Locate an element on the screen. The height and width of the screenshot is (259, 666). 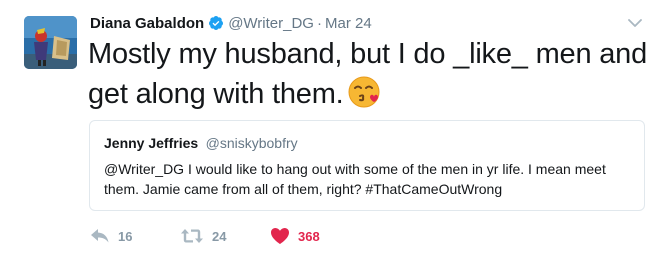
retweet-count: 24 is located at coordinates (219, 236).